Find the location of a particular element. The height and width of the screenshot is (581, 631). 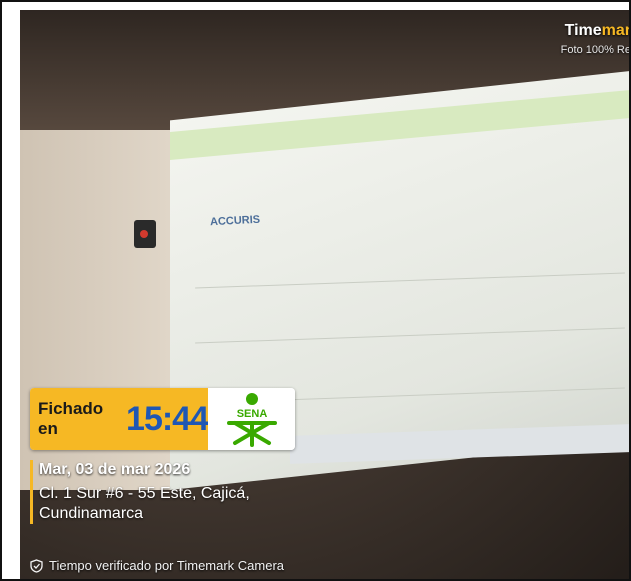

stamp-label: Fichado en is located at coordinates (71, 418).